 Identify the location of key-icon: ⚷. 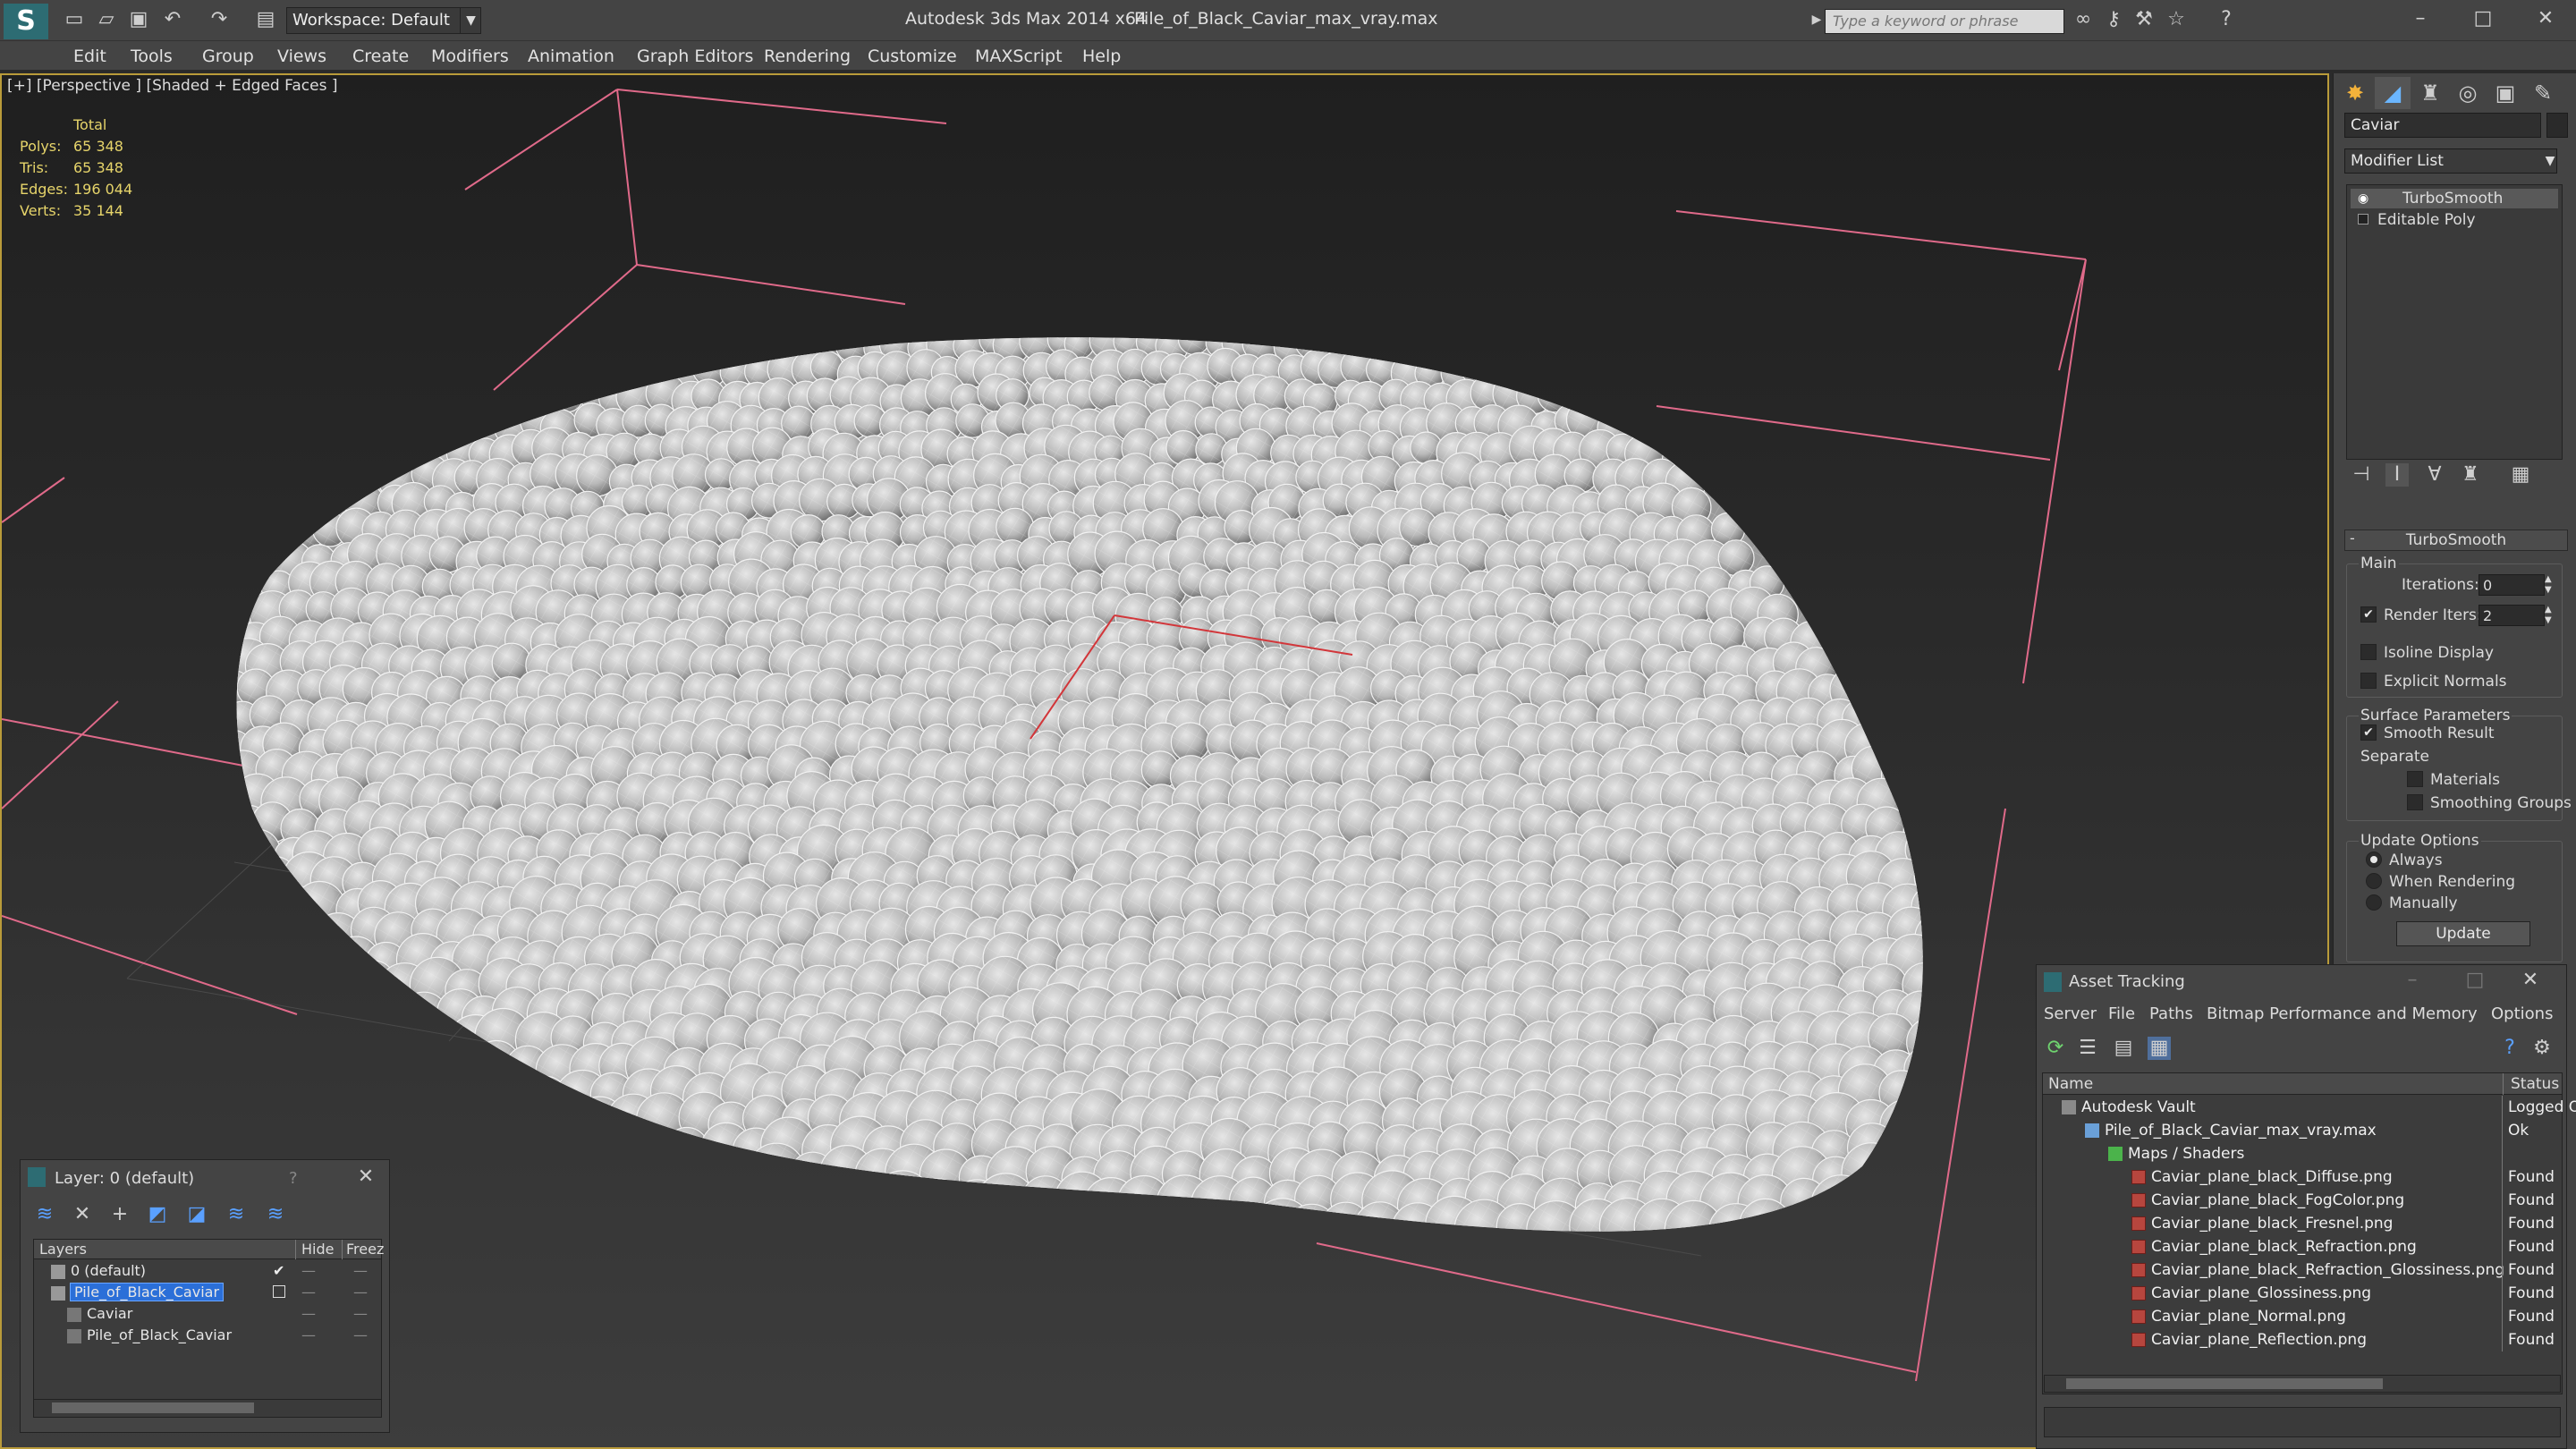
(2113, 19).